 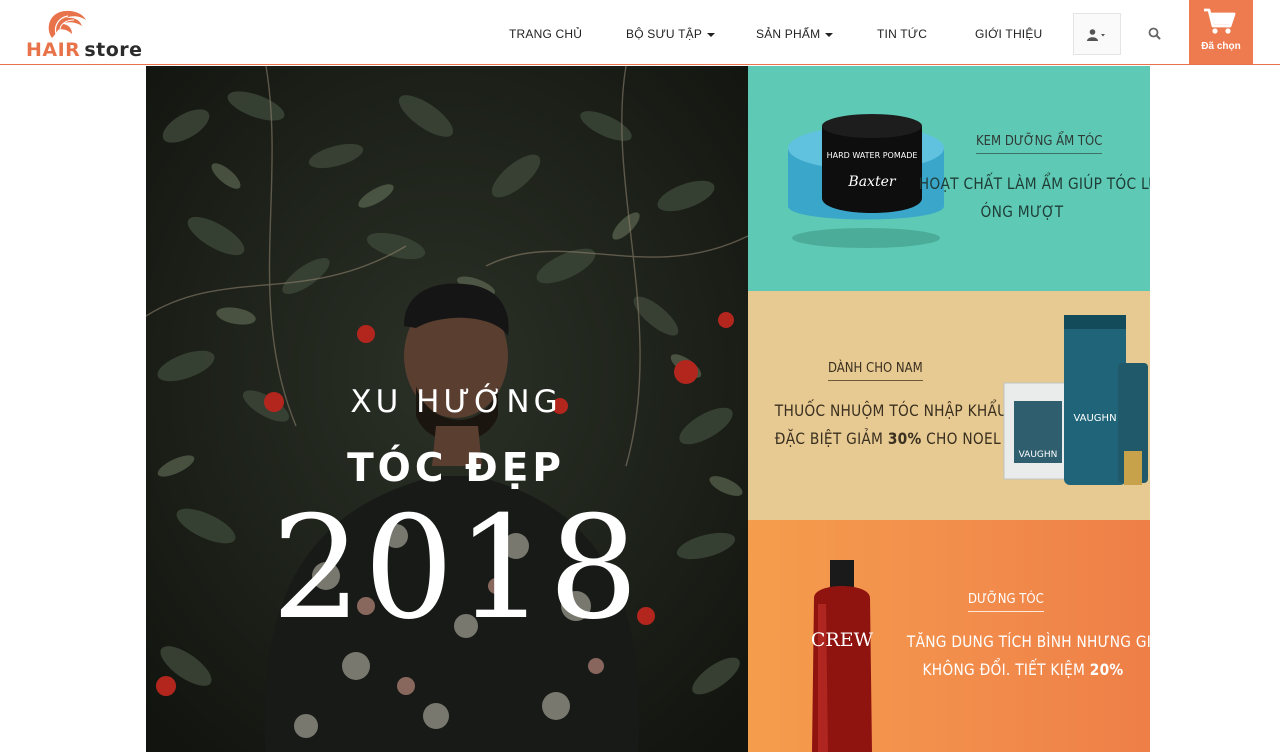 What do you see at coordinates (1006, 602) in the screenshot?
I see `promo-tag: DƯỠNG TÓC` at bounding box center [1006, 602].